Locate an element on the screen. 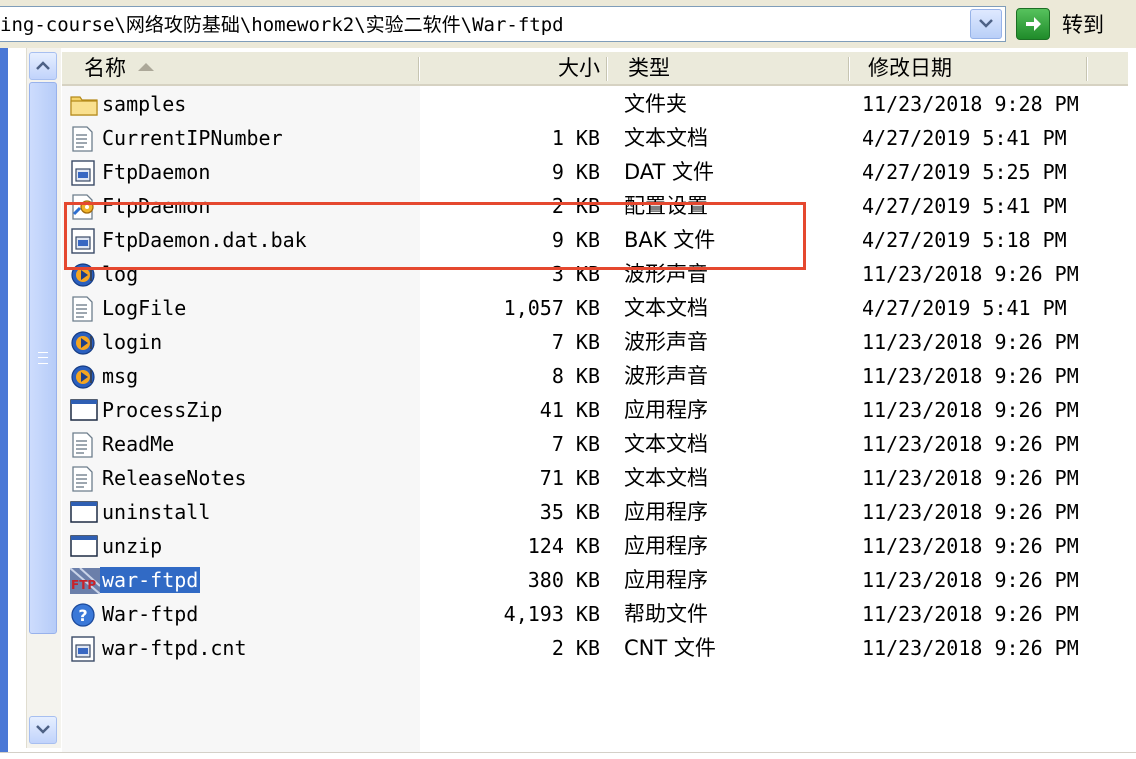 The image size is (1136, 759). file-name: CurrentIPNumber is located at coordinates (192, 138).